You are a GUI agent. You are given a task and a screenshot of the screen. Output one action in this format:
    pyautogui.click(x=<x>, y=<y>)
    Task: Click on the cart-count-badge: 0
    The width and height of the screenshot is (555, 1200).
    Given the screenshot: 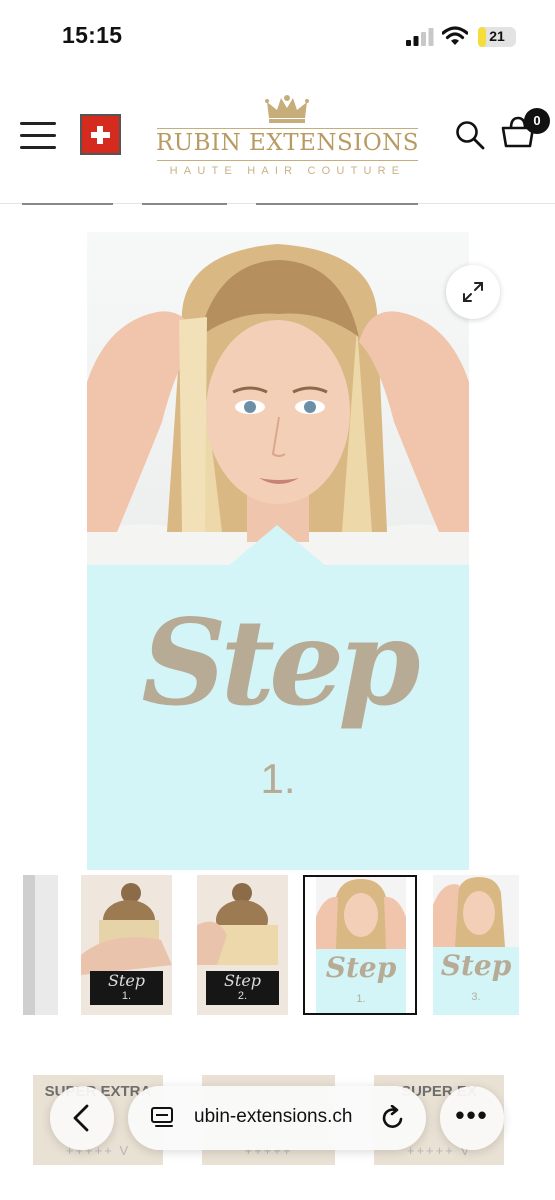 What is the action you would take?
    pyautogui.click(x=537, y=121)
    